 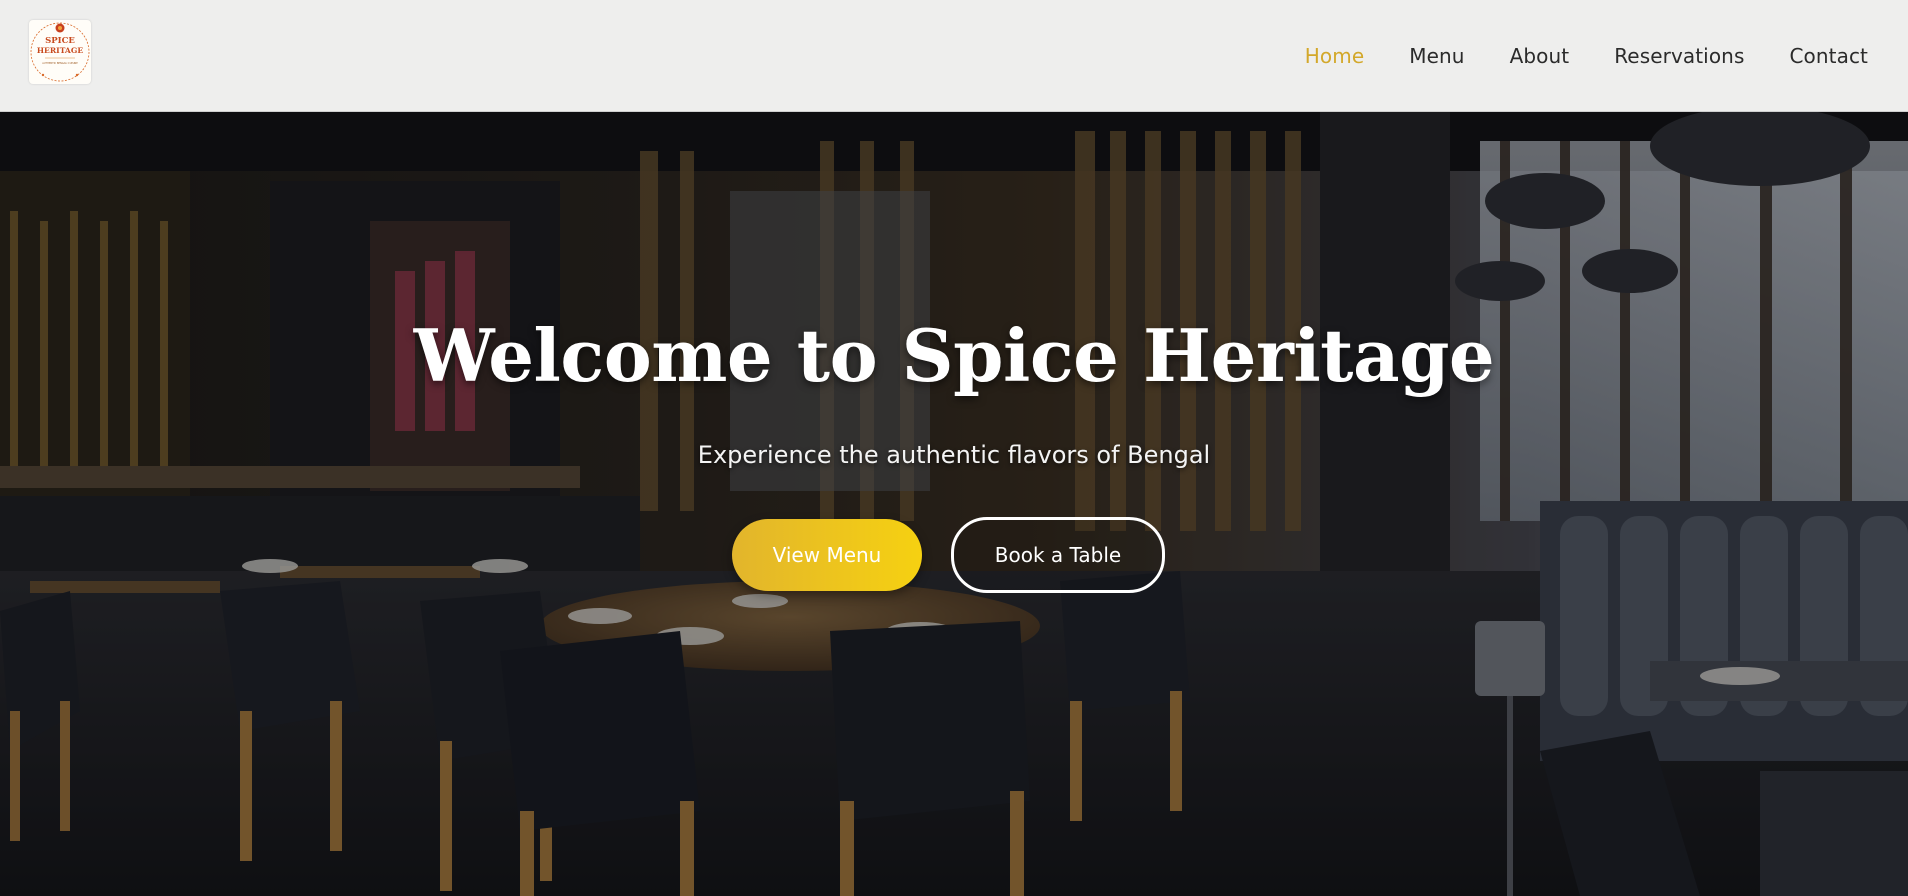 I want to click on logo-emblem-icon: SPICE HERITAGE AUTHENTIC BENGALI CUISINE, so click(x=60, y=52).